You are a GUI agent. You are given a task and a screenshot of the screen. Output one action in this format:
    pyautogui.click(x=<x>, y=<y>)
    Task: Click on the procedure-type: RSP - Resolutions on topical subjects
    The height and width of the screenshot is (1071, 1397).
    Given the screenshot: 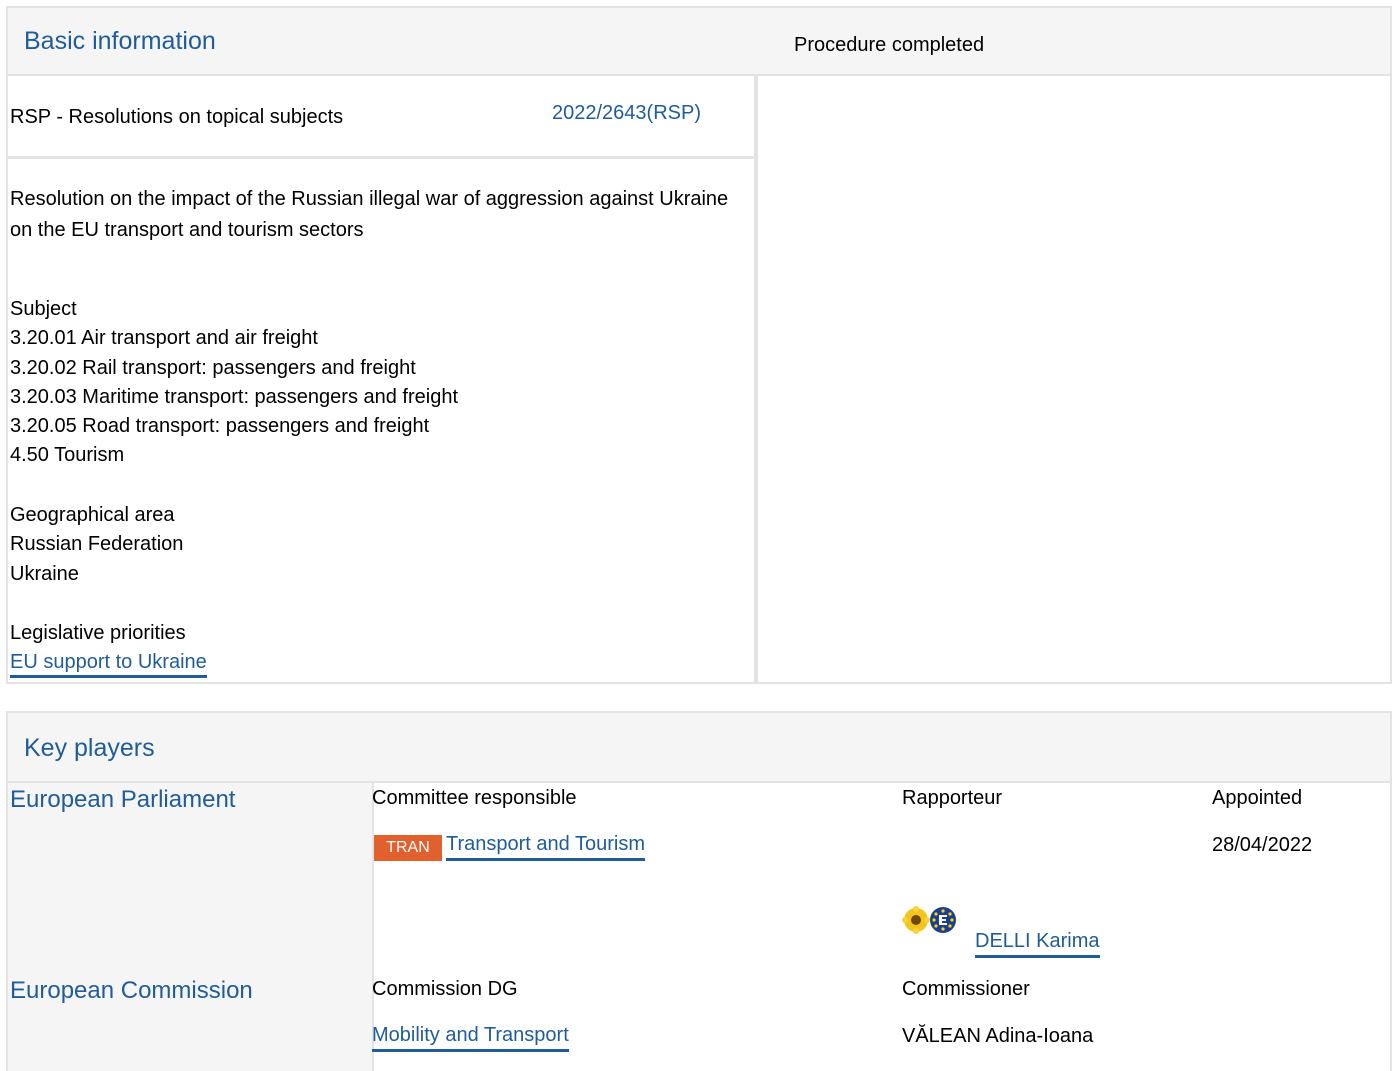 What is the action you would take?
    pyautogui.click(x=177, y=117)
    